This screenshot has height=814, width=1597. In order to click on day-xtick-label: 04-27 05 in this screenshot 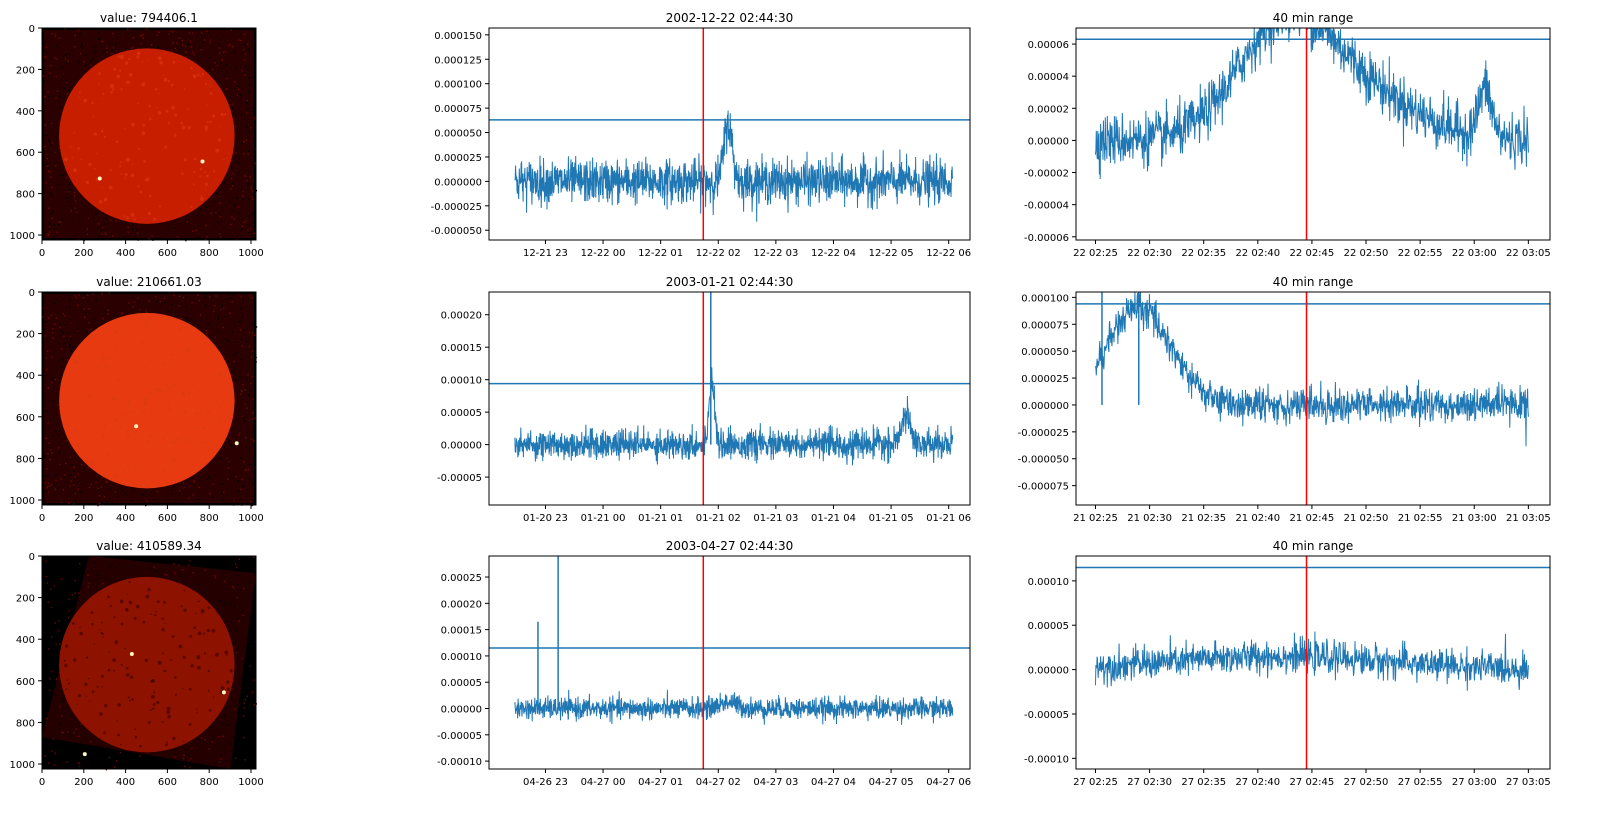, I will do `click(891, 782)`.